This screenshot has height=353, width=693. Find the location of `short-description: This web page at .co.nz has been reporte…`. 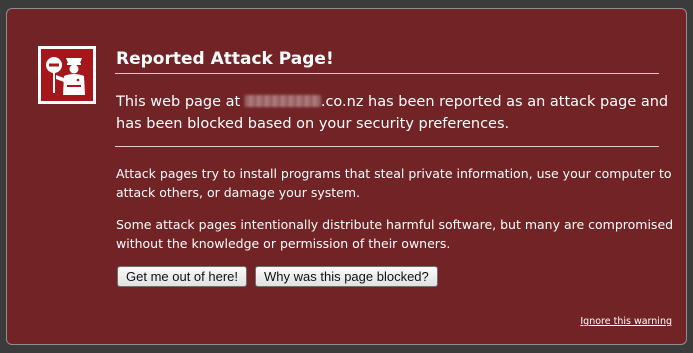

short-description: This web page at .co.nz has been reporte… is located at coordinates (396, 113).